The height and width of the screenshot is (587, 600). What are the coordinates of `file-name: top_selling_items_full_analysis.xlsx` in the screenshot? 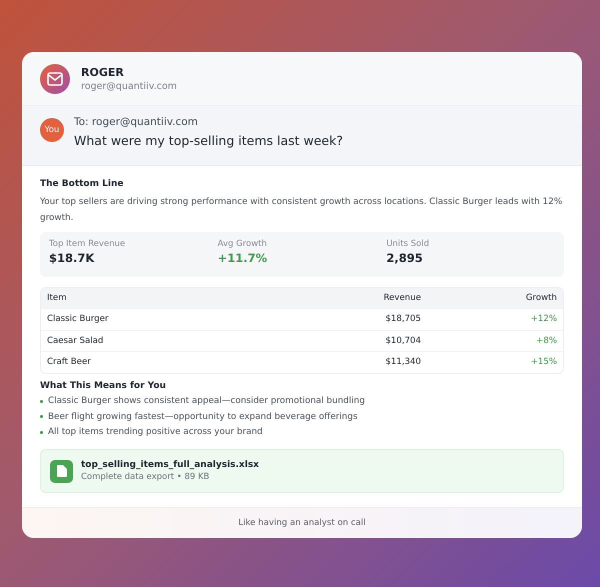 It's located at (170, 465).